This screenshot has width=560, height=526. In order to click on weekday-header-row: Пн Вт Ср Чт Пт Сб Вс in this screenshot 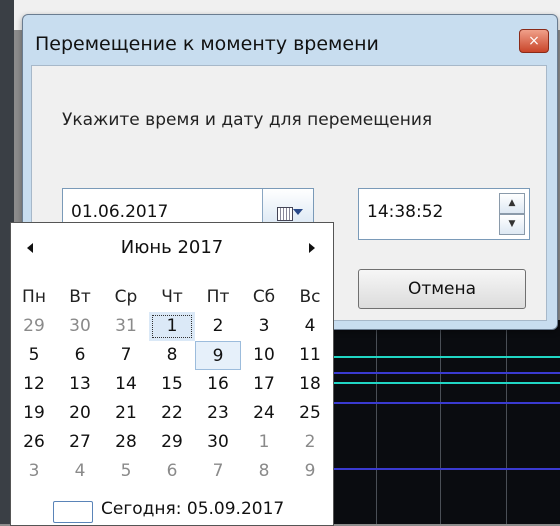, I will do `click(172, 297)`.